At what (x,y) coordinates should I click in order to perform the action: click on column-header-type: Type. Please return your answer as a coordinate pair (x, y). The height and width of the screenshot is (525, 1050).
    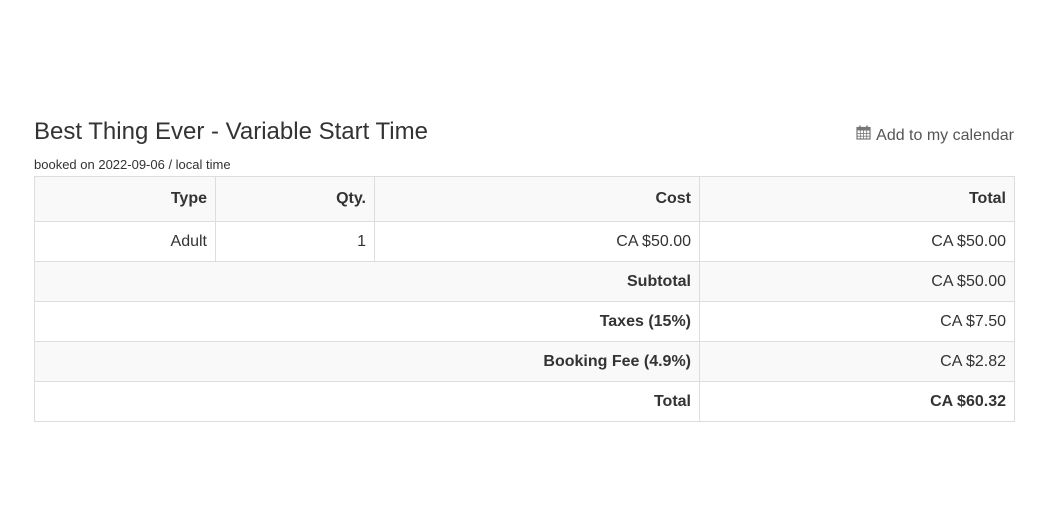
    Looking at the image, I should click on (125, 199).